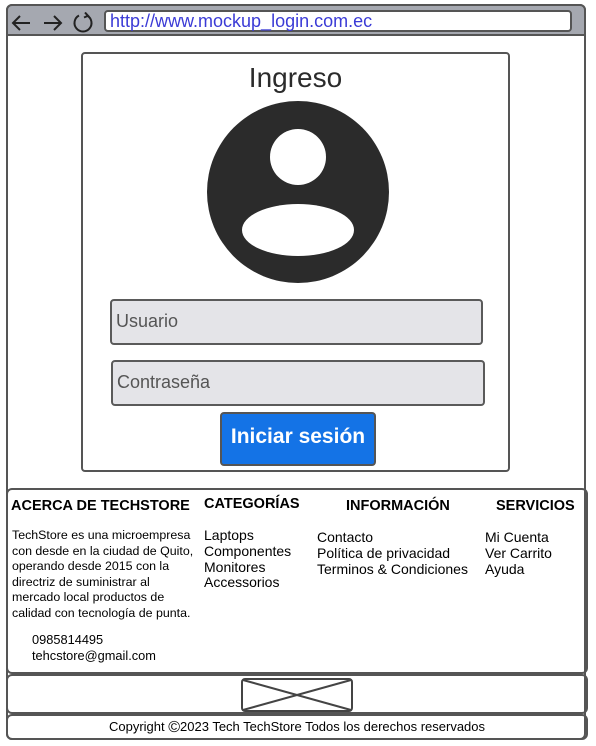 The width and height of the screenshot is (596, 746). Describe the element at coordinates (518, 537) in the screenshot. I see `service-link: Mi Cuenta` at that location.